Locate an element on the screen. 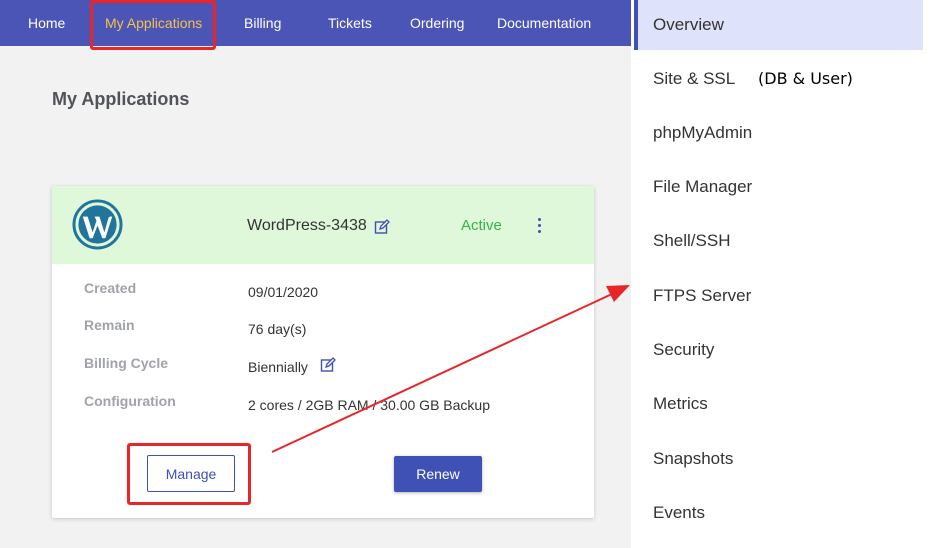  my-applications-highlight-box is located at coordinates (153, 25).